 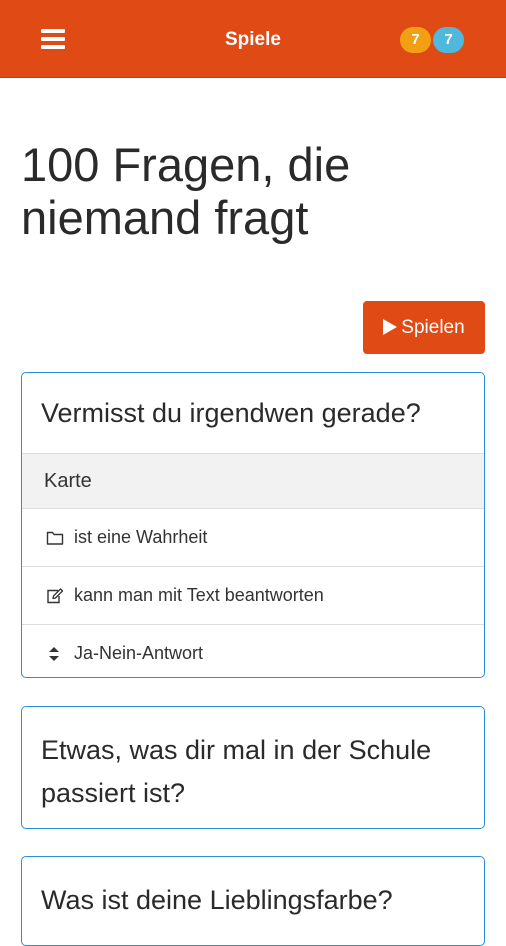 What do you see at coordinates (186, 191) in the screenshot?
I see `page-title: 100 Fragen, die niemand fragt` at bounding box center [186, 191].